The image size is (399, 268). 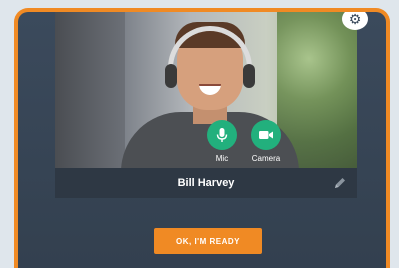 I want to click on headphones-left-cup, so click(x=171, y=76).